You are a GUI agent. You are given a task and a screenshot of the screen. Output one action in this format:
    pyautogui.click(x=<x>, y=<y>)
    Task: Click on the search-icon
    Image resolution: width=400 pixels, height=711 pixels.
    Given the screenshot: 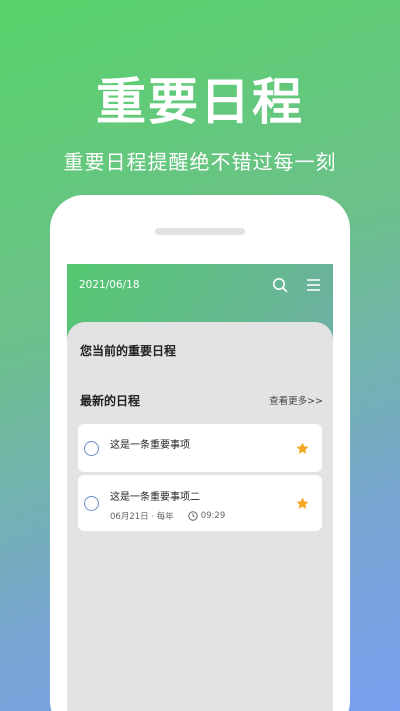 What is the action you would take?
    pyautogui.click(x=280, y=285)
    